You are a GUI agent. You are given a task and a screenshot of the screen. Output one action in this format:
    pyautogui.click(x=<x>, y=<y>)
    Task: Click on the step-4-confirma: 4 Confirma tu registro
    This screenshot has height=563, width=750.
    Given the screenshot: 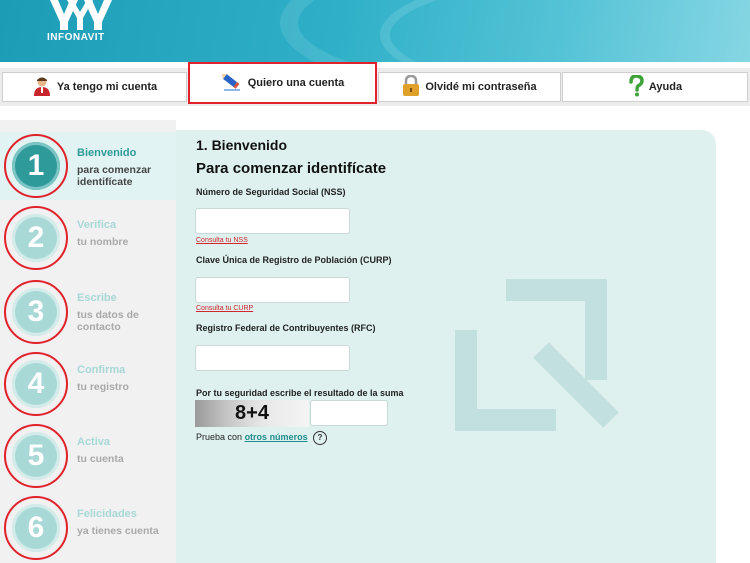 What is the action you would take?
    pyautogui.click(x=88, y=382)
    